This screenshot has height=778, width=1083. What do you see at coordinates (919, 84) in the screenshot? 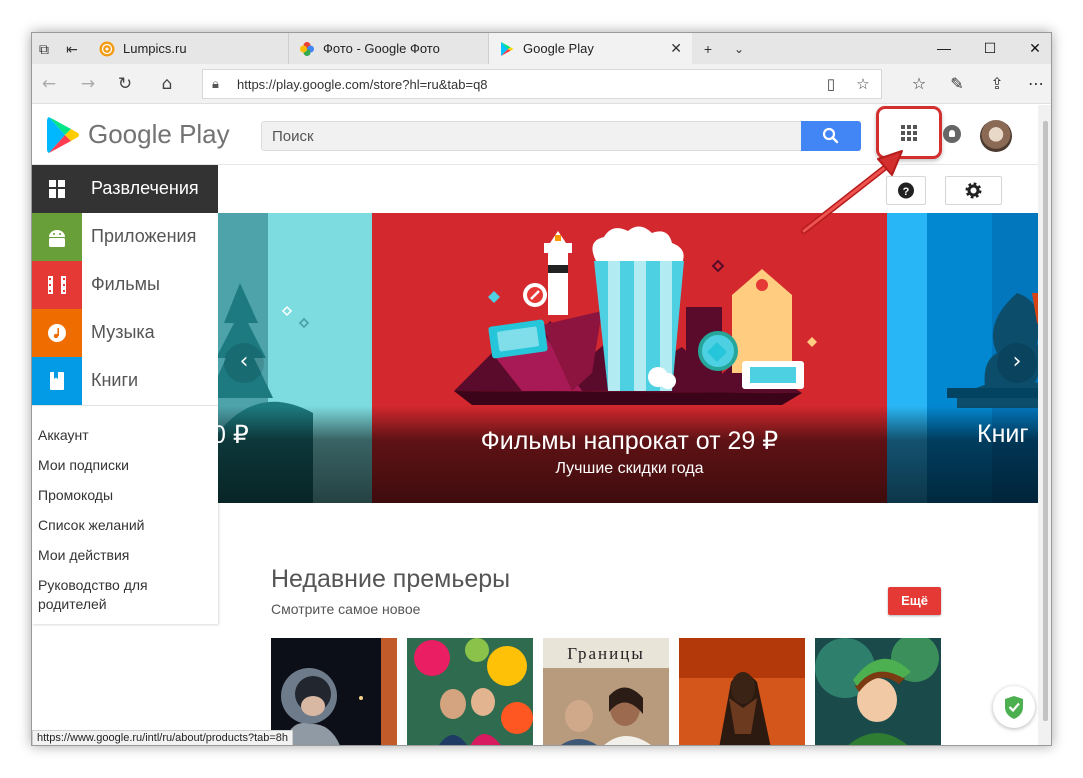
I see `favorites-list-icon: ☆` at bounding box center [919, 84].